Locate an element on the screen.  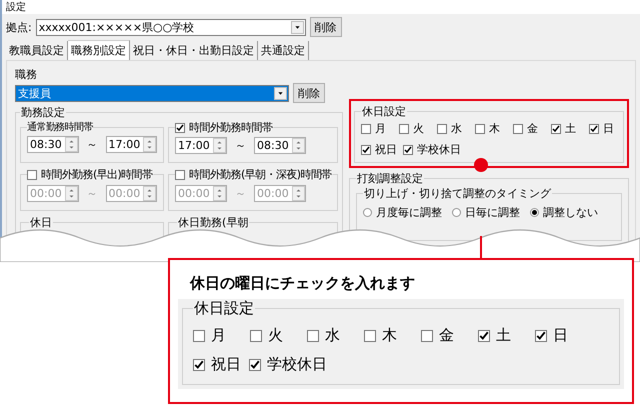
radio-button: 調整しない is located at coordinates (564, 212).